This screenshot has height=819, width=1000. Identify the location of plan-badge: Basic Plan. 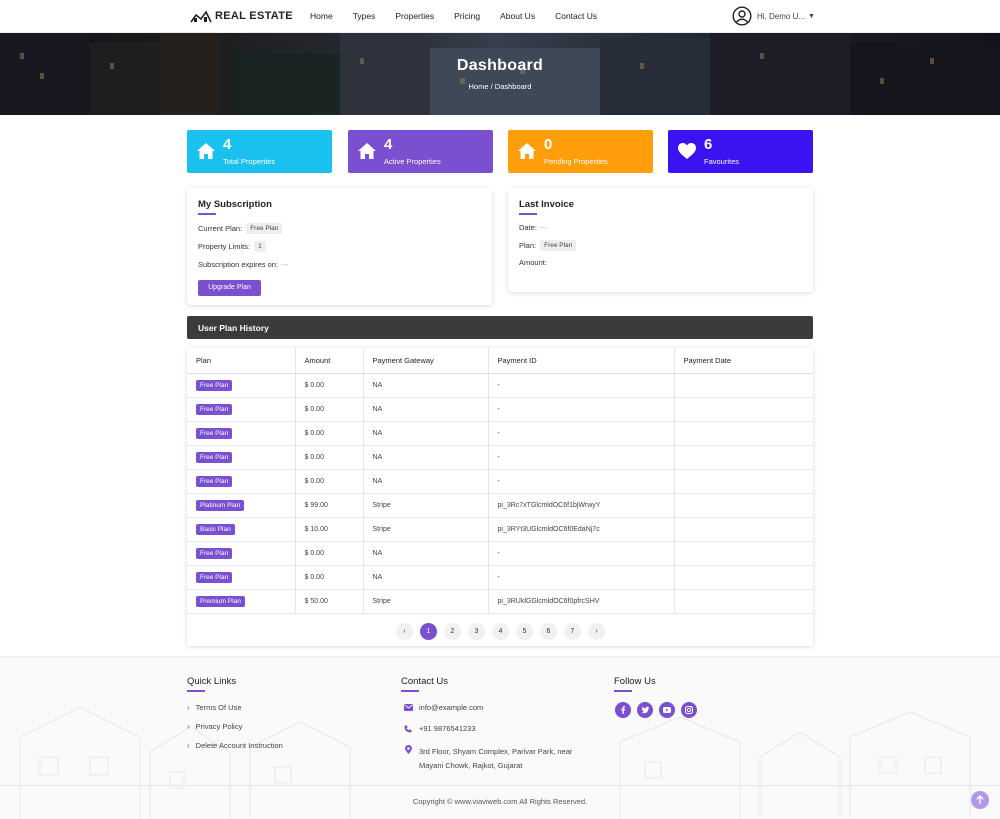
(215, 529).